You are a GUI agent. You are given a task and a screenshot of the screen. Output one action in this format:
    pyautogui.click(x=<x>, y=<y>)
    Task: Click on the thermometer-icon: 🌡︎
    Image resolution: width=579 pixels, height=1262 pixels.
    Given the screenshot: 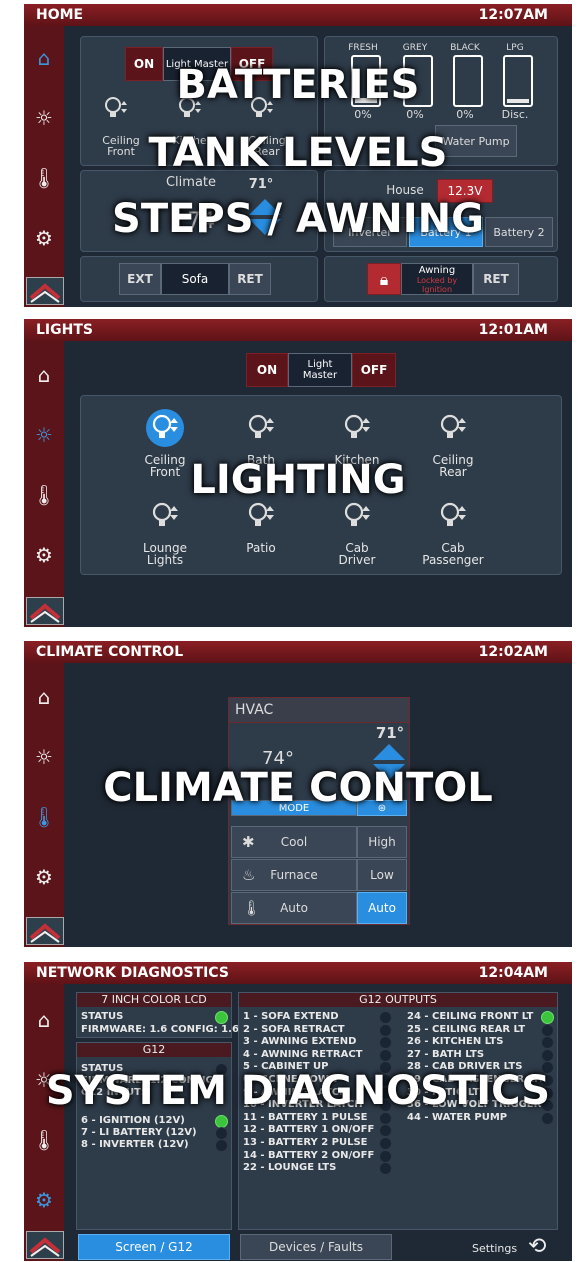 What is the action you would take?
    pyautogui.click(x=44, y=1140)
    